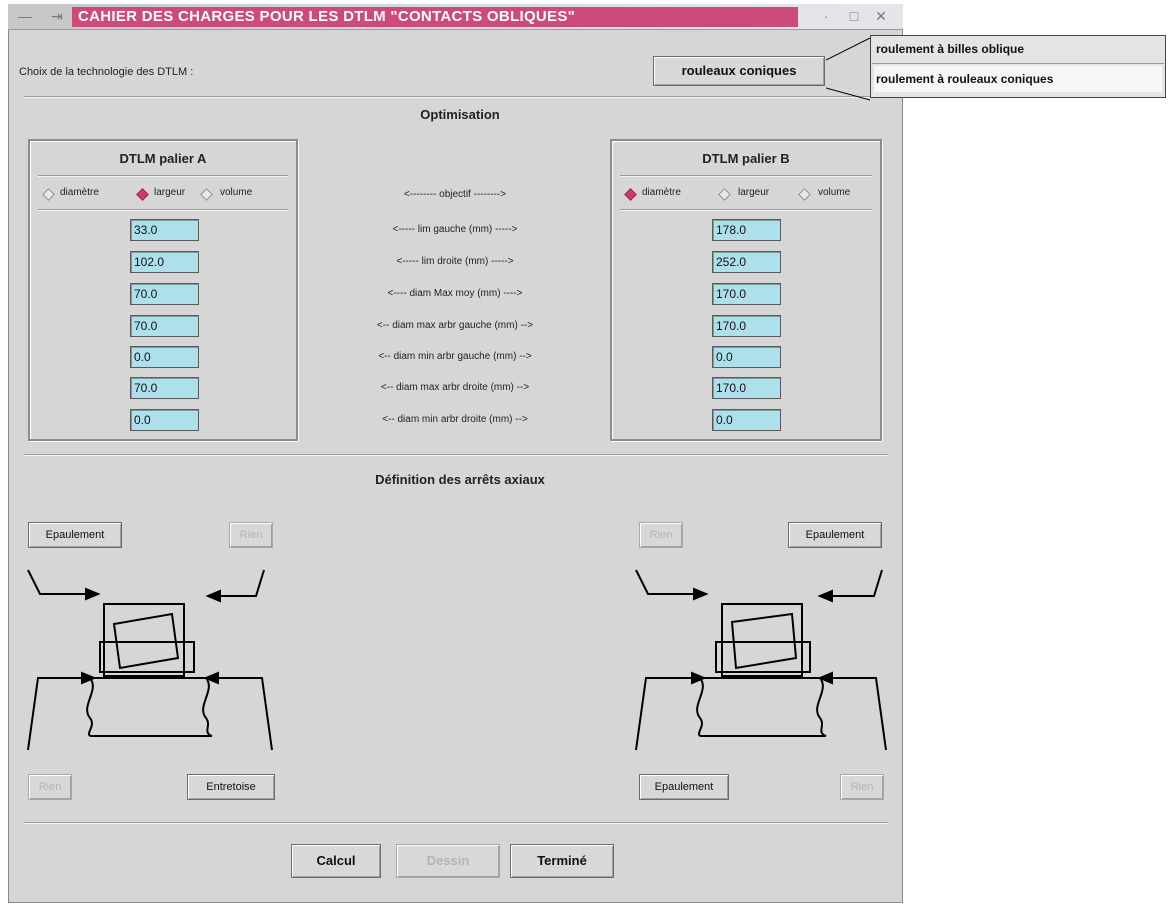 This screenshot has width=1168, height=905. What do you see at coordinates (746, 357) in the screenshot?
I see `palier-b-diam-min-arbr-gauche-input: 0.0` at bounding box center [746, 357].